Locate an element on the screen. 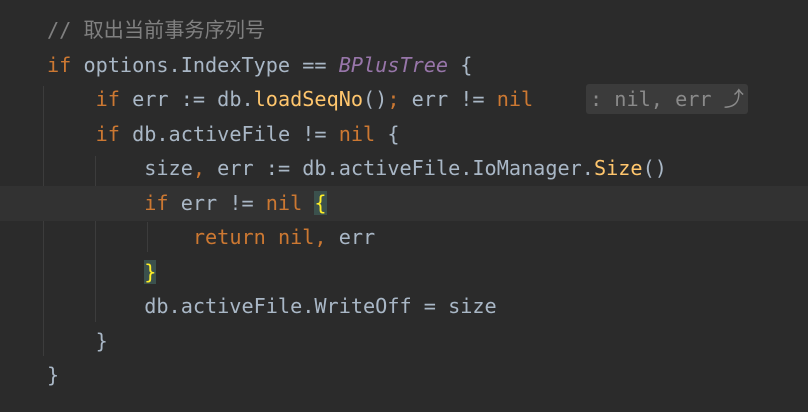 The image size is (808, 412). line-code: if err := db.loadSeqNo(); err != nil is located at coordinates (290, 99).